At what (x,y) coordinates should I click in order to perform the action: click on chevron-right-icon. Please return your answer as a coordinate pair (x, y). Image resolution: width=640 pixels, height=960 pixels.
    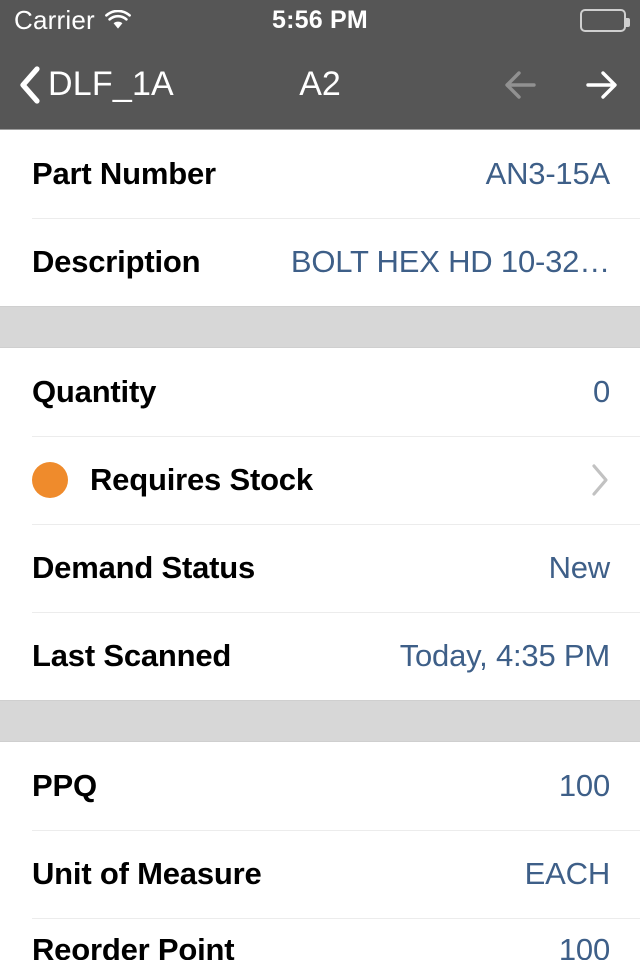
    Looking at the image, I should click on (600, 480).